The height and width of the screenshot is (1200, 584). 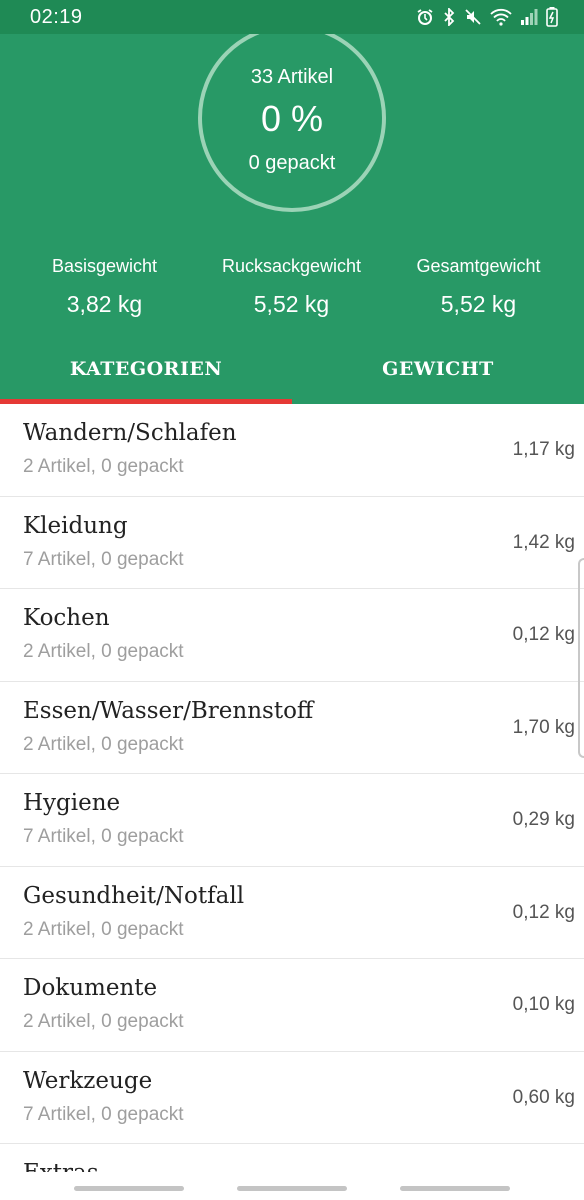 What do you see at coordinates (543, 1097) in the screenshot?
I see `category-weight: 0,60 kg` at bounding box center [543, 1097].